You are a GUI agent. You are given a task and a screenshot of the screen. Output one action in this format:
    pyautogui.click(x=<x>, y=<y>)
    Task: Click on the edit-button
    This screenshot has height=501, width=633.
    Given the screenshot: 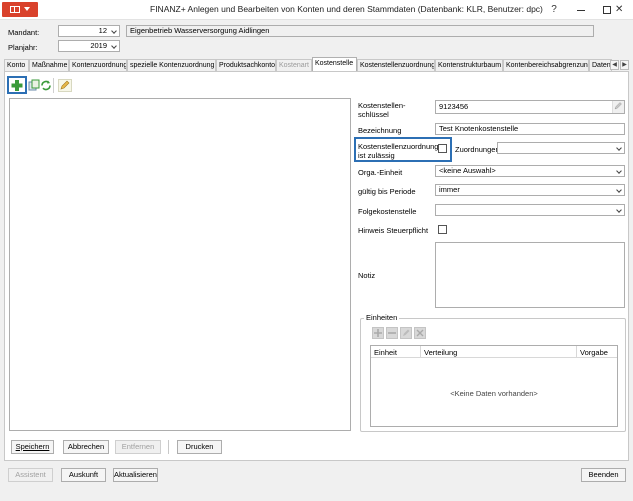 What is the action you would take?
    pyautogui.click(x=65, y=85)
    